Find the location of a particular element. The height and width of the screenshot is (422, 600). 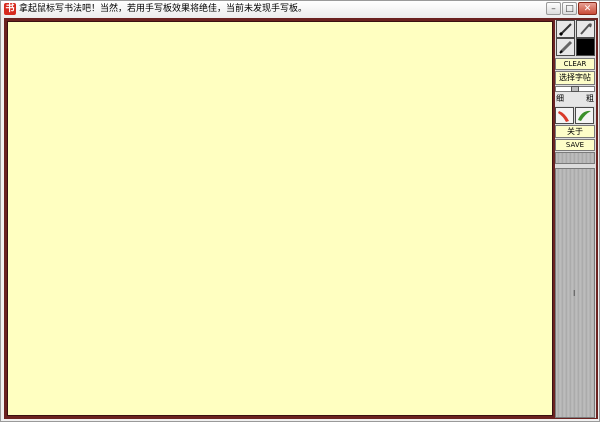

hook-pen-icon is located at coordinates (586, 29).